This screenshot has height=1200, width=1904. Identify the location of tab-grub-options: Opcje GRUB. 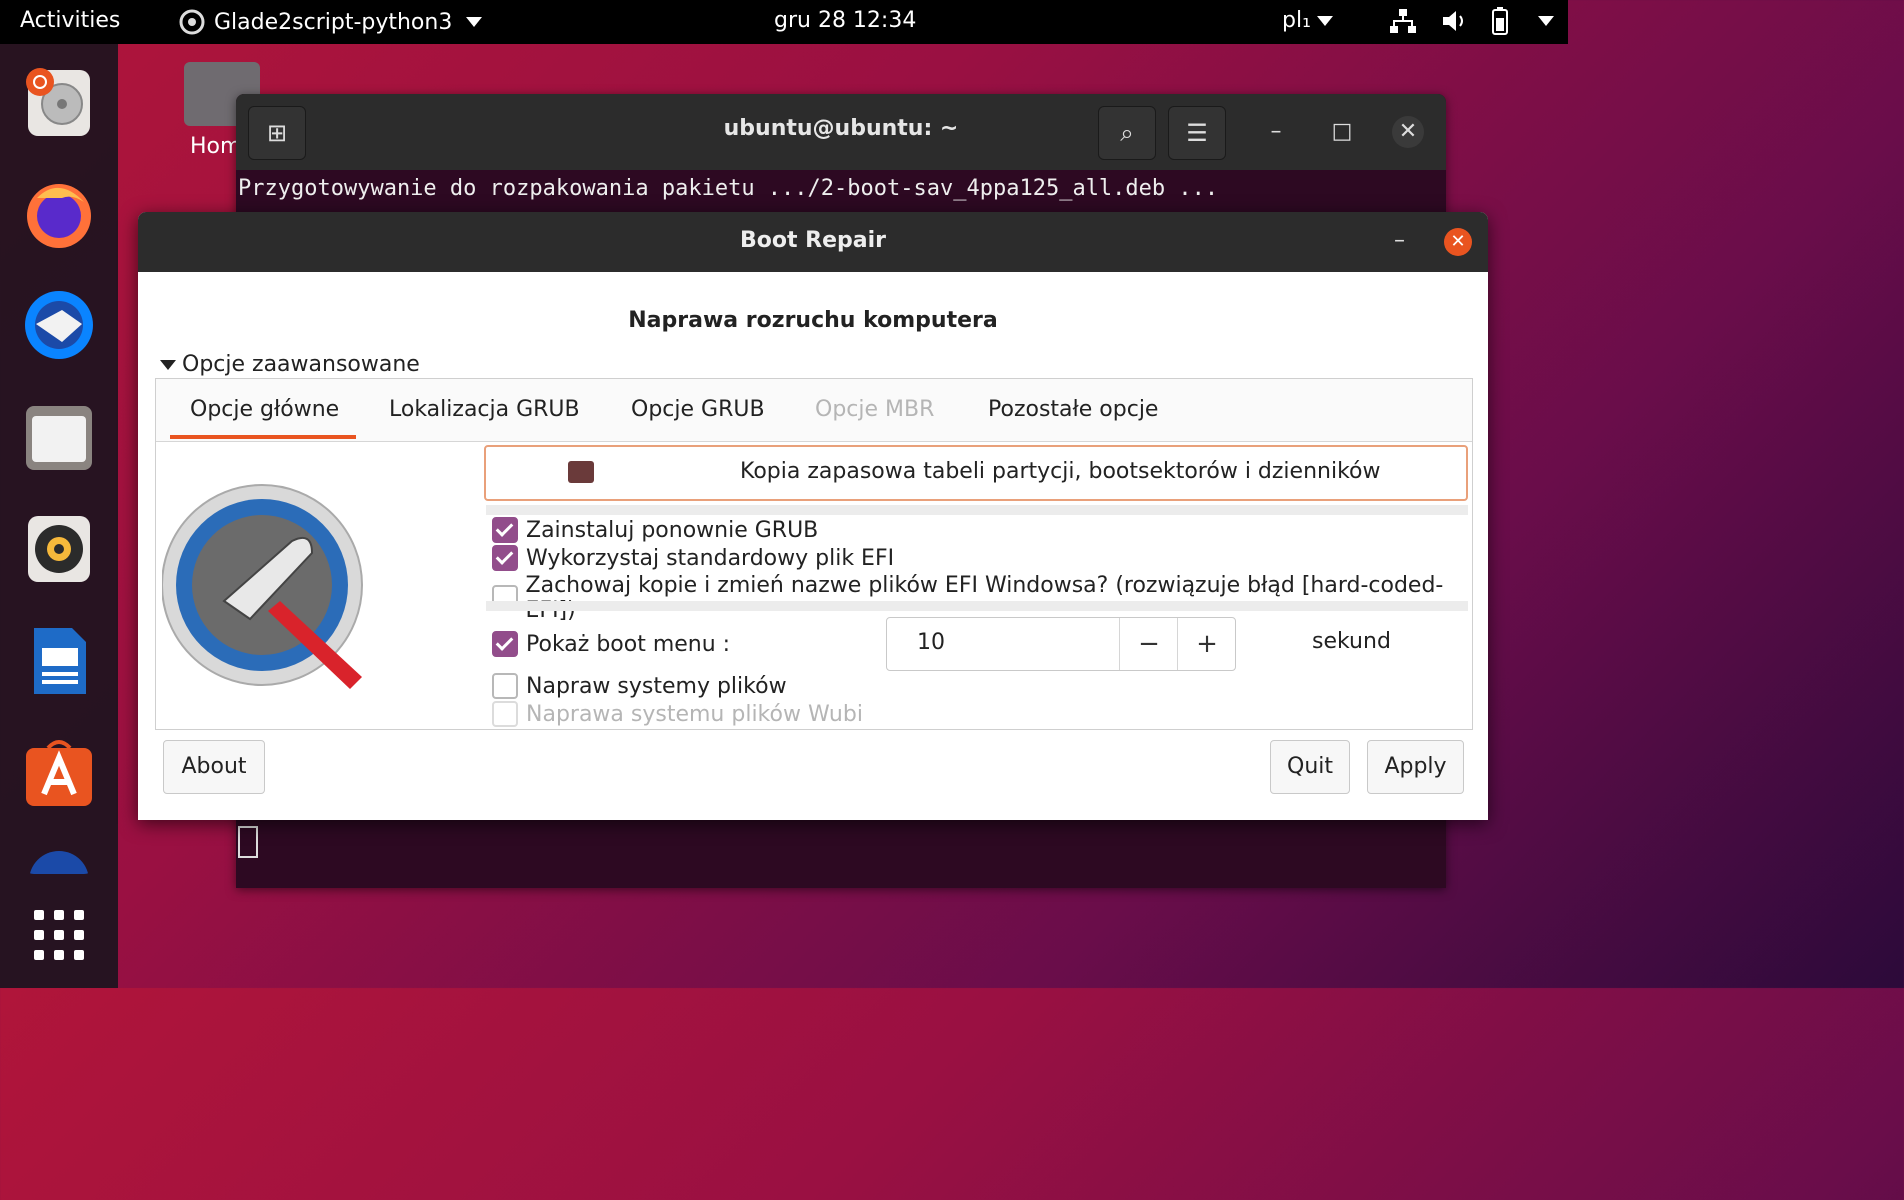
(698, 409).